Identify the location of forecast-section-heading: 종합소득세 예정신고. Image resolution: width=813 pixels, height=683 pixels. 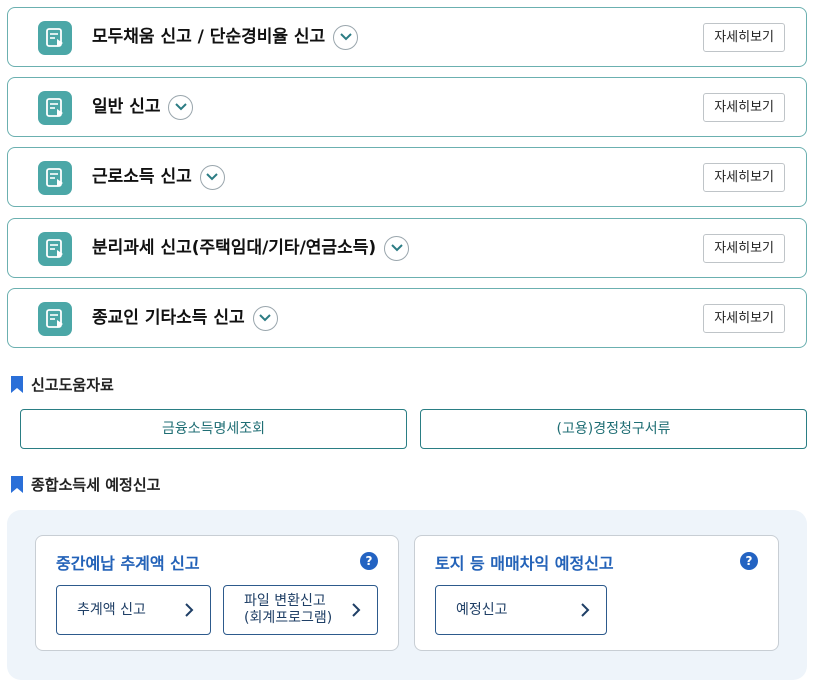
(85, 484).